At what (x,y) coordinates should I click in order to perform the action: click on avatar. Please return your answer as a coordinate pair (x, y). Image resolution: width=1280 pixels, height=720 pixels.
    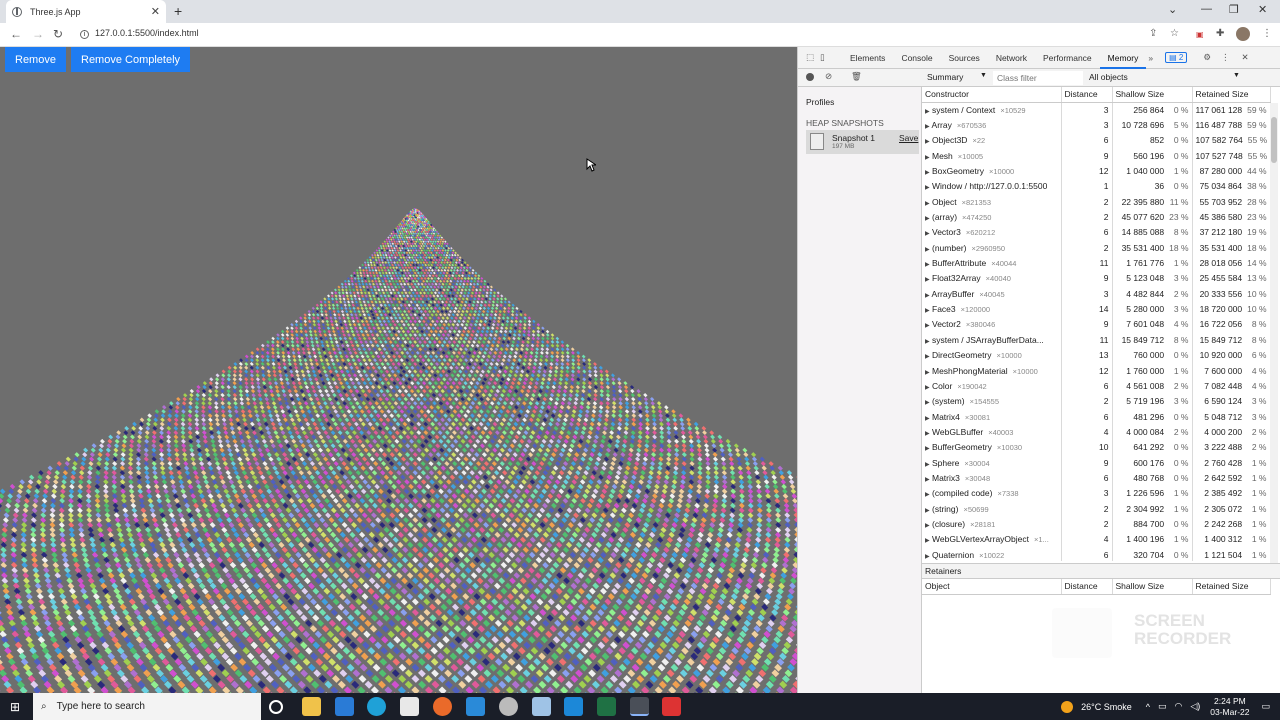
    Looking at the image, I should click on (1243, 34).